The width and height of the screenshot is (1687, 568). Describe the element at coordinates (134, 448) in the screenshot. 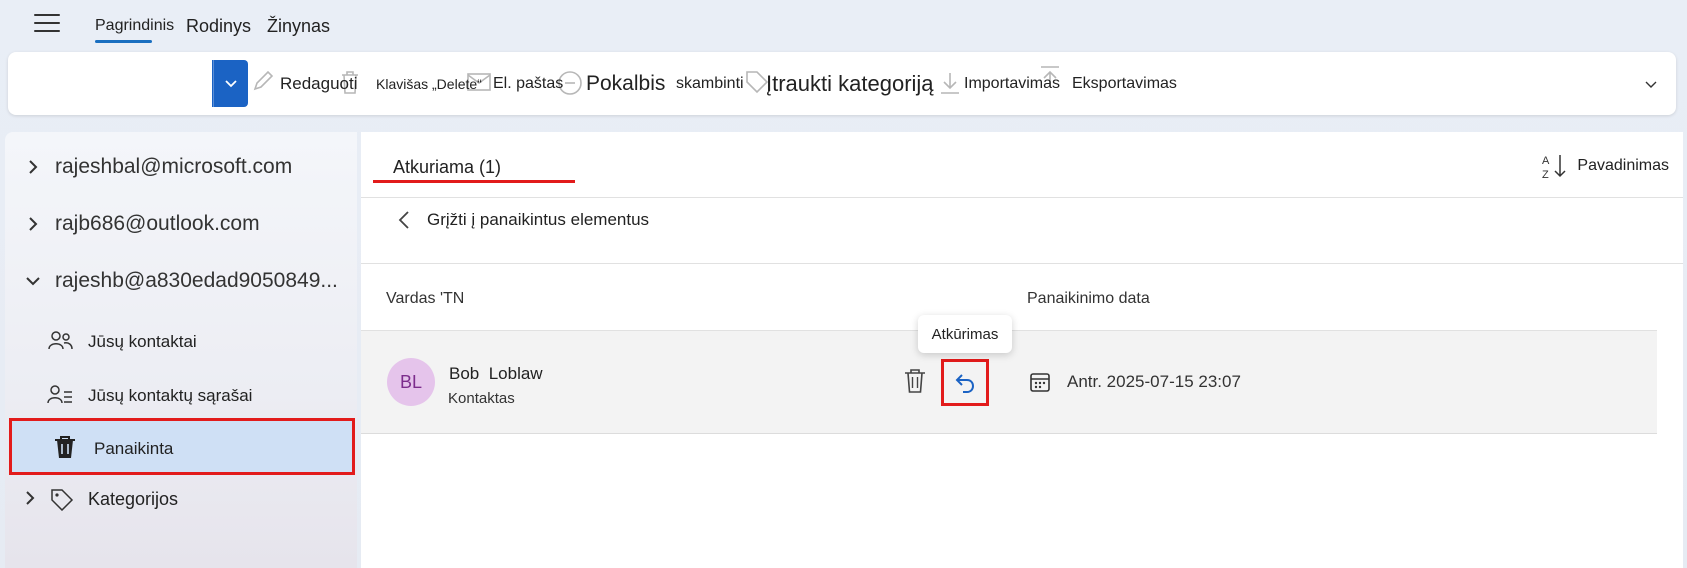

I see `sidebar-item-label: Panaikinta` at that location.